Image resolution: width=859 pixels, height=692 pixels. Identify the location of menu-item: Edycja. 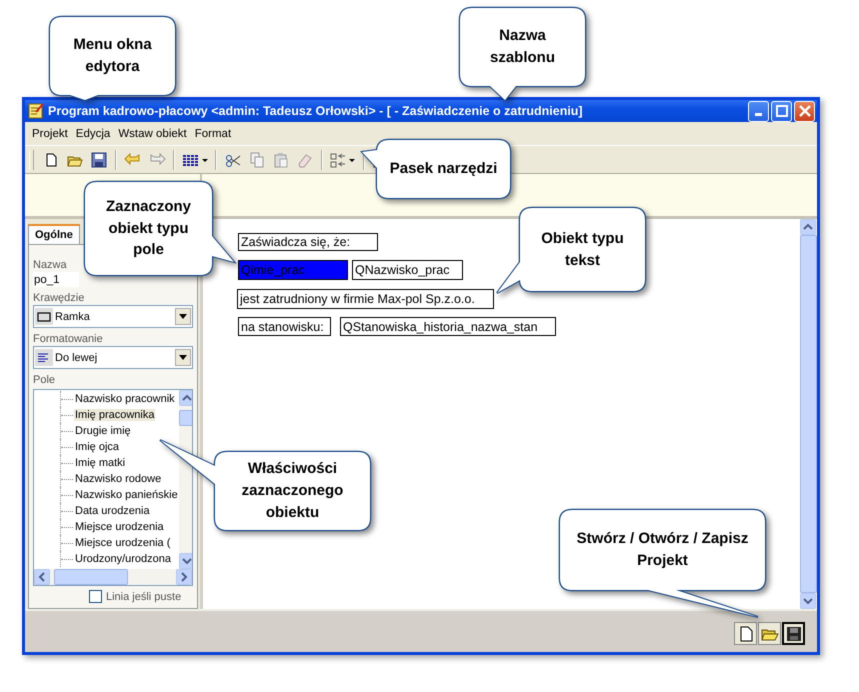
(95, 134).